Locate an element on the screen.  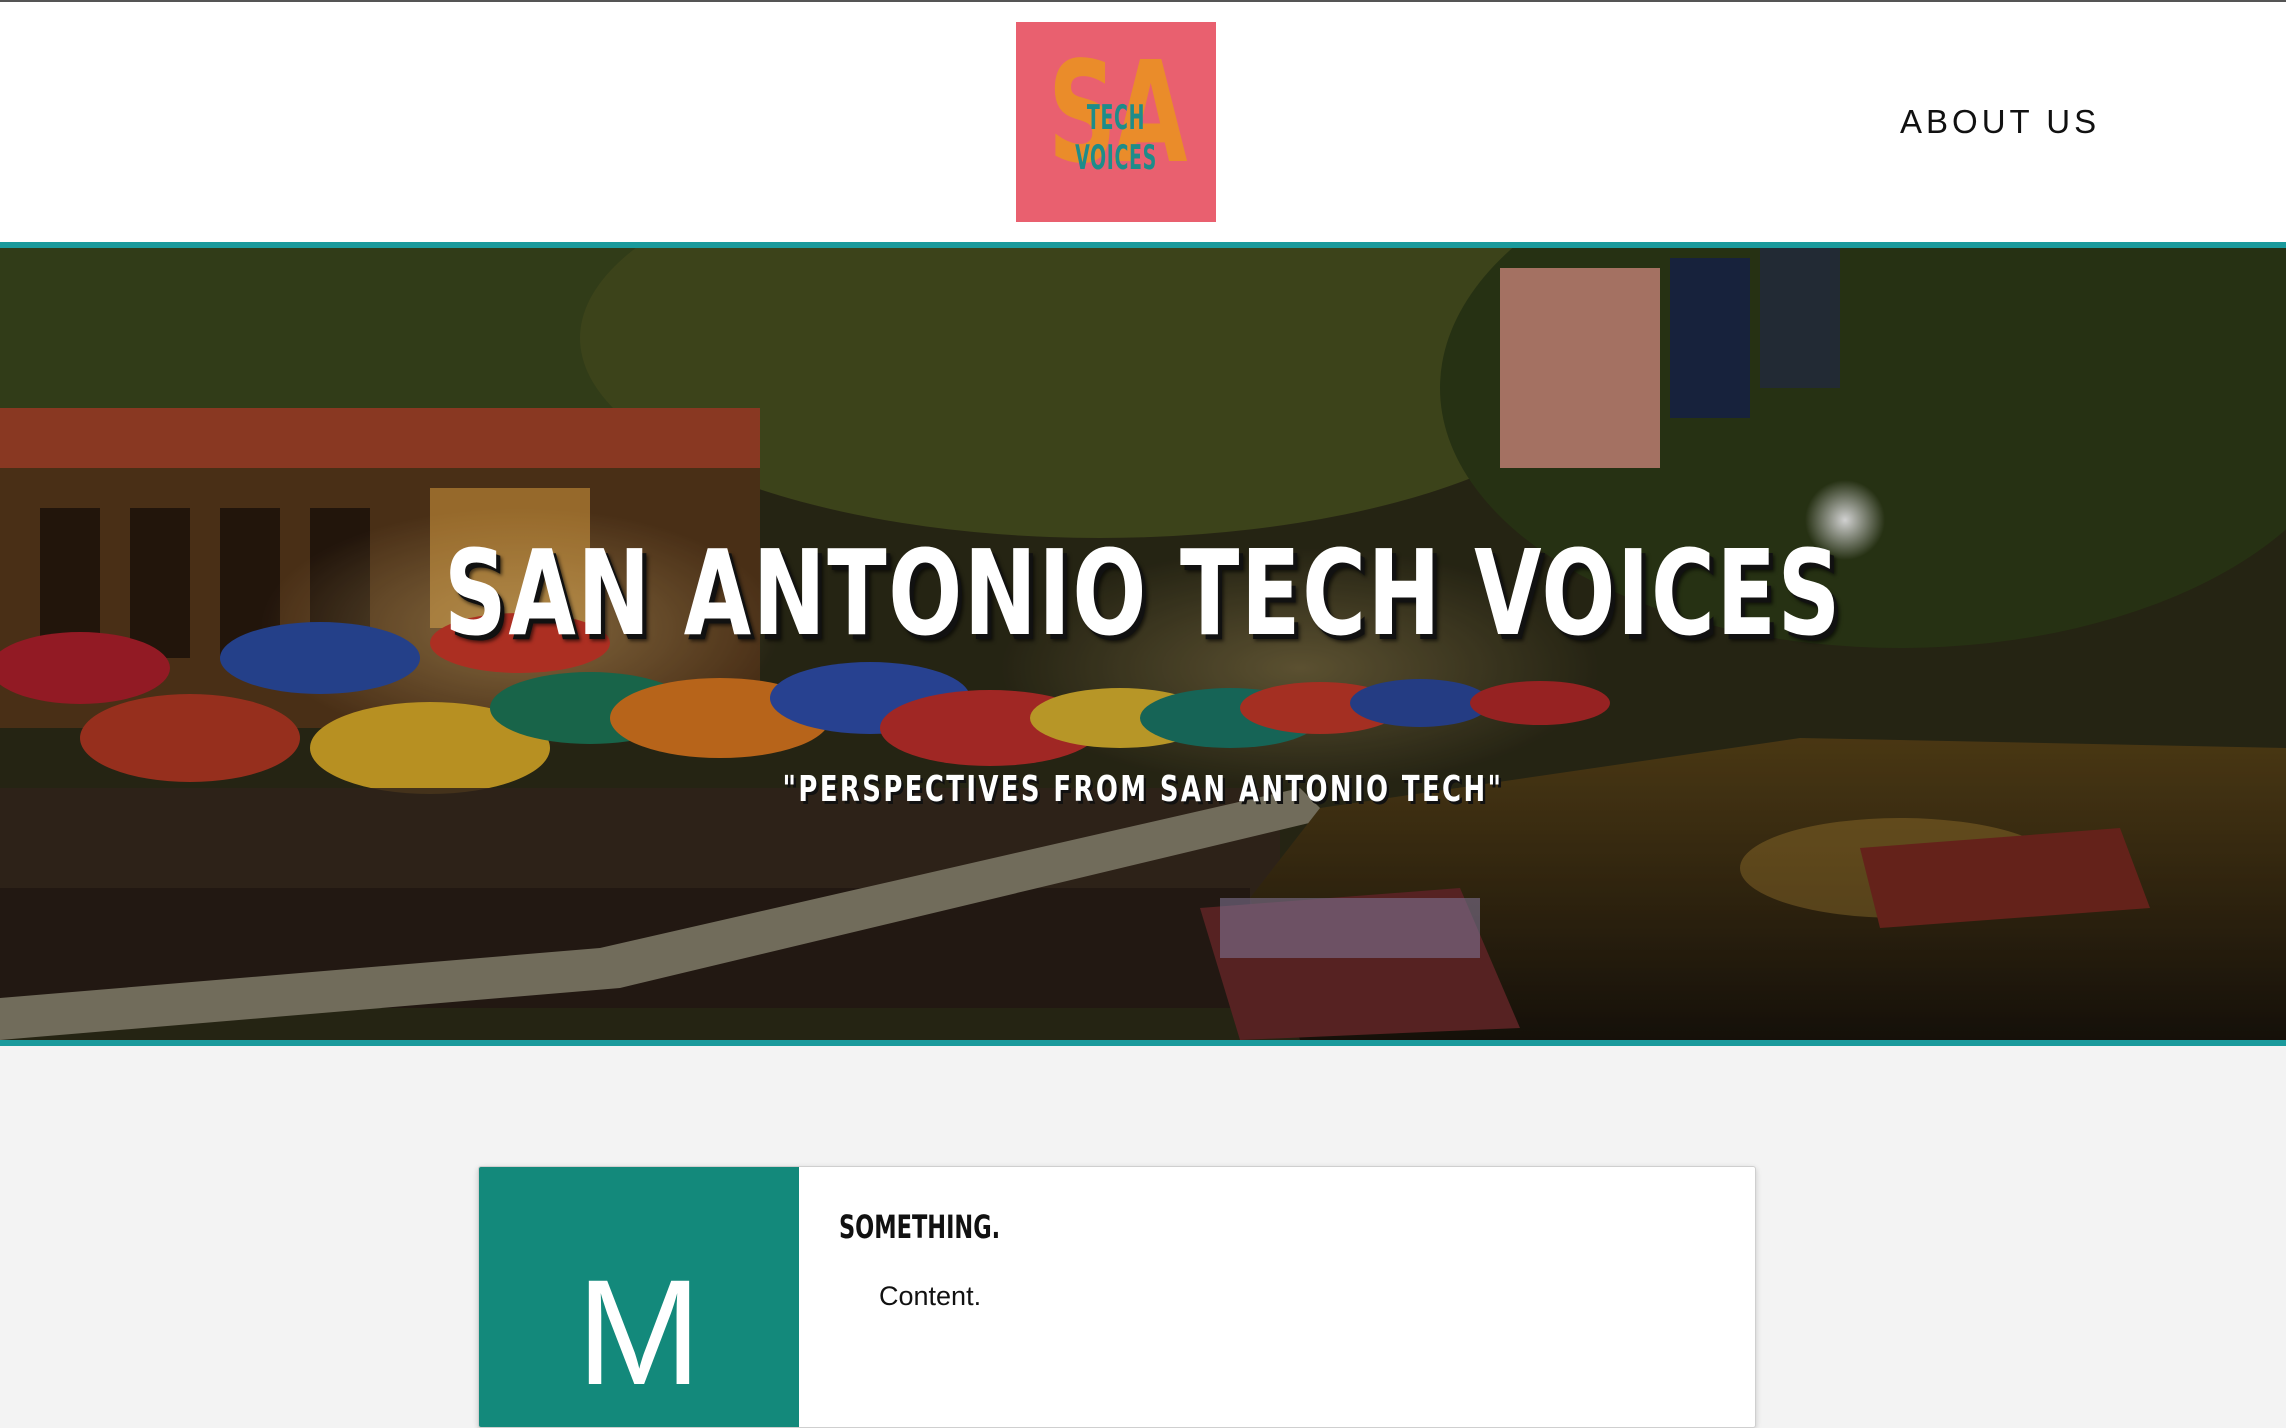
site-logo: SA TECH VOICES is located at coordinates (1116, 122).